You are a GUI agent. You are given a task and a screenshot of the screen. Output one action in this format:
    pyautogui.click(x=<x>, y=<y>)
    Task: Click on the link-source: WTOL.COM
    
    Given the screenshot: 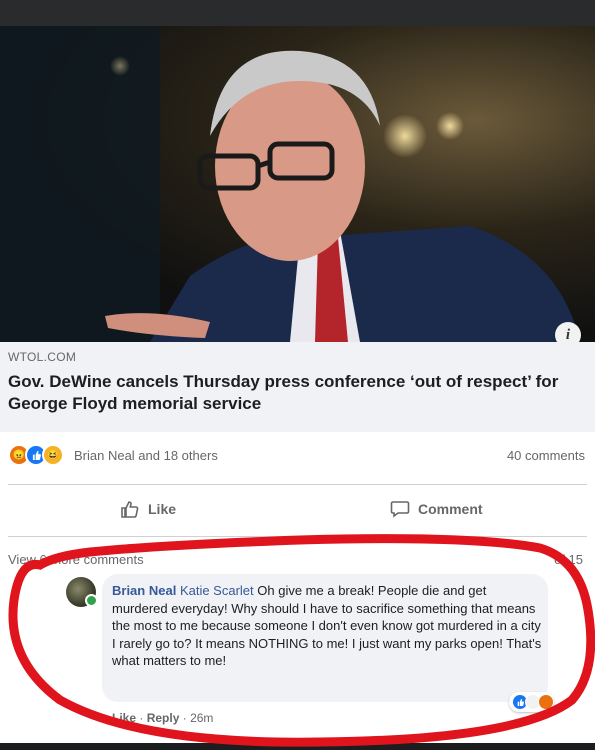 What is the action you would take?
    pyautogui.click(x=42, y=357)
    